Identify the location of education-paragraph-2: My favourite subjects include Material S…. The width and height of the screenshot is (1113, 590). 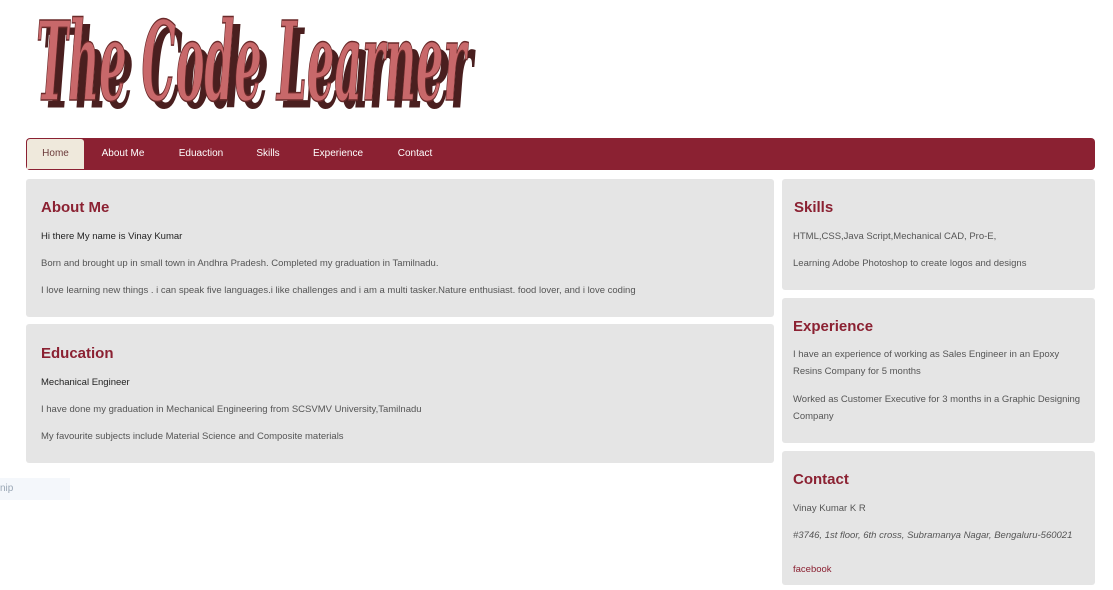
(192, 436).